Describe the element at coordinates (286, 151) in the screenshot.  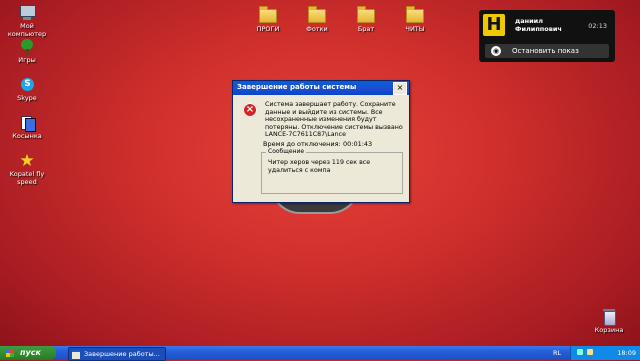
I see `group-title: Сообщение` at that location.